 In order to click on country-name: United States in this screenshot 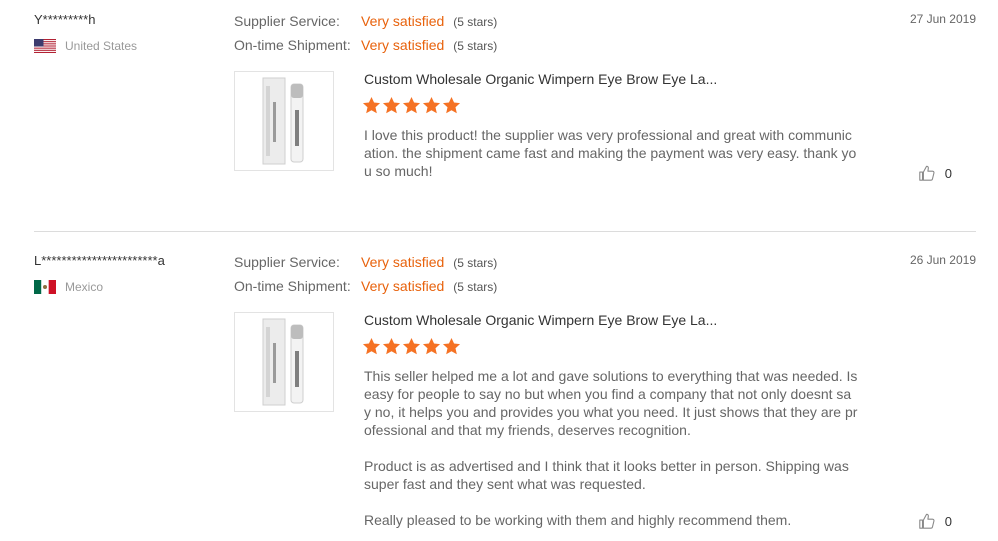, I will do `click(101, 46)`.